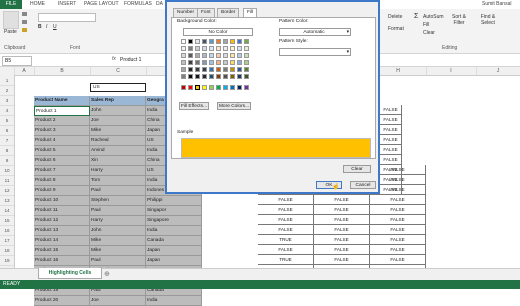 The width and height of the screenshot is (520, 306). What do you see at coordinates (7, 121) in the screenshot?
I see `row-header-5: 5` at bounding box center [7, 121].